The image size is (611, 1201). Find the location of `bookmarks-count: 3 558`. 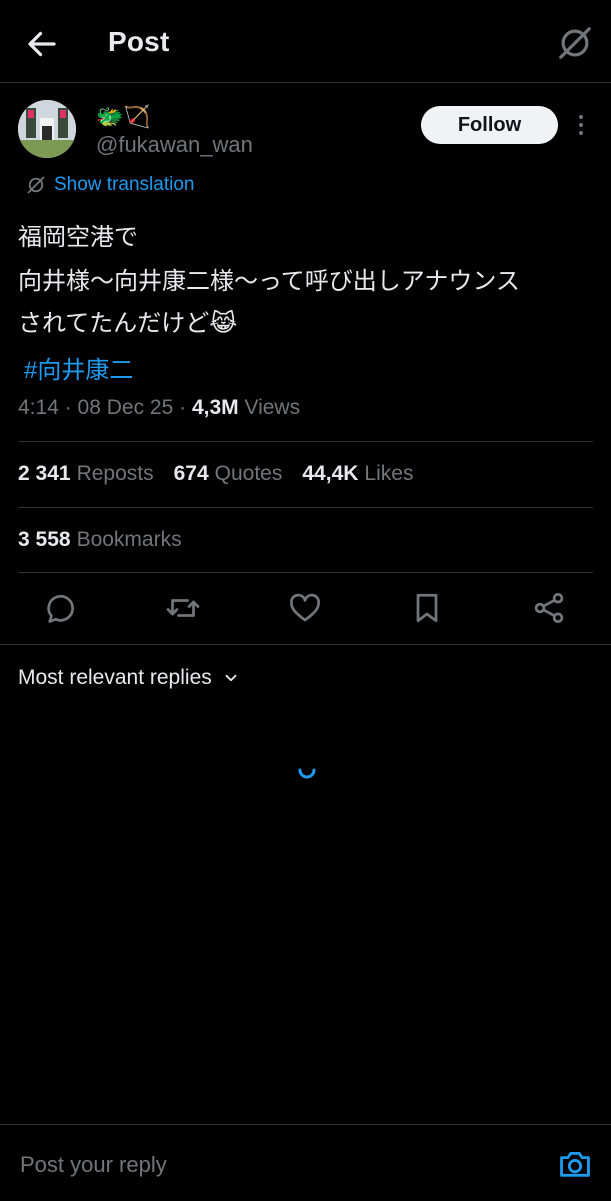

bookmarks-count: 3 558 is located at coordinates (44, 539).